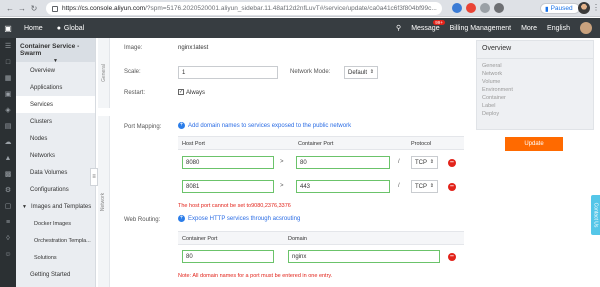  I want to click on host-port-header: Host Port, so click(193, 144).